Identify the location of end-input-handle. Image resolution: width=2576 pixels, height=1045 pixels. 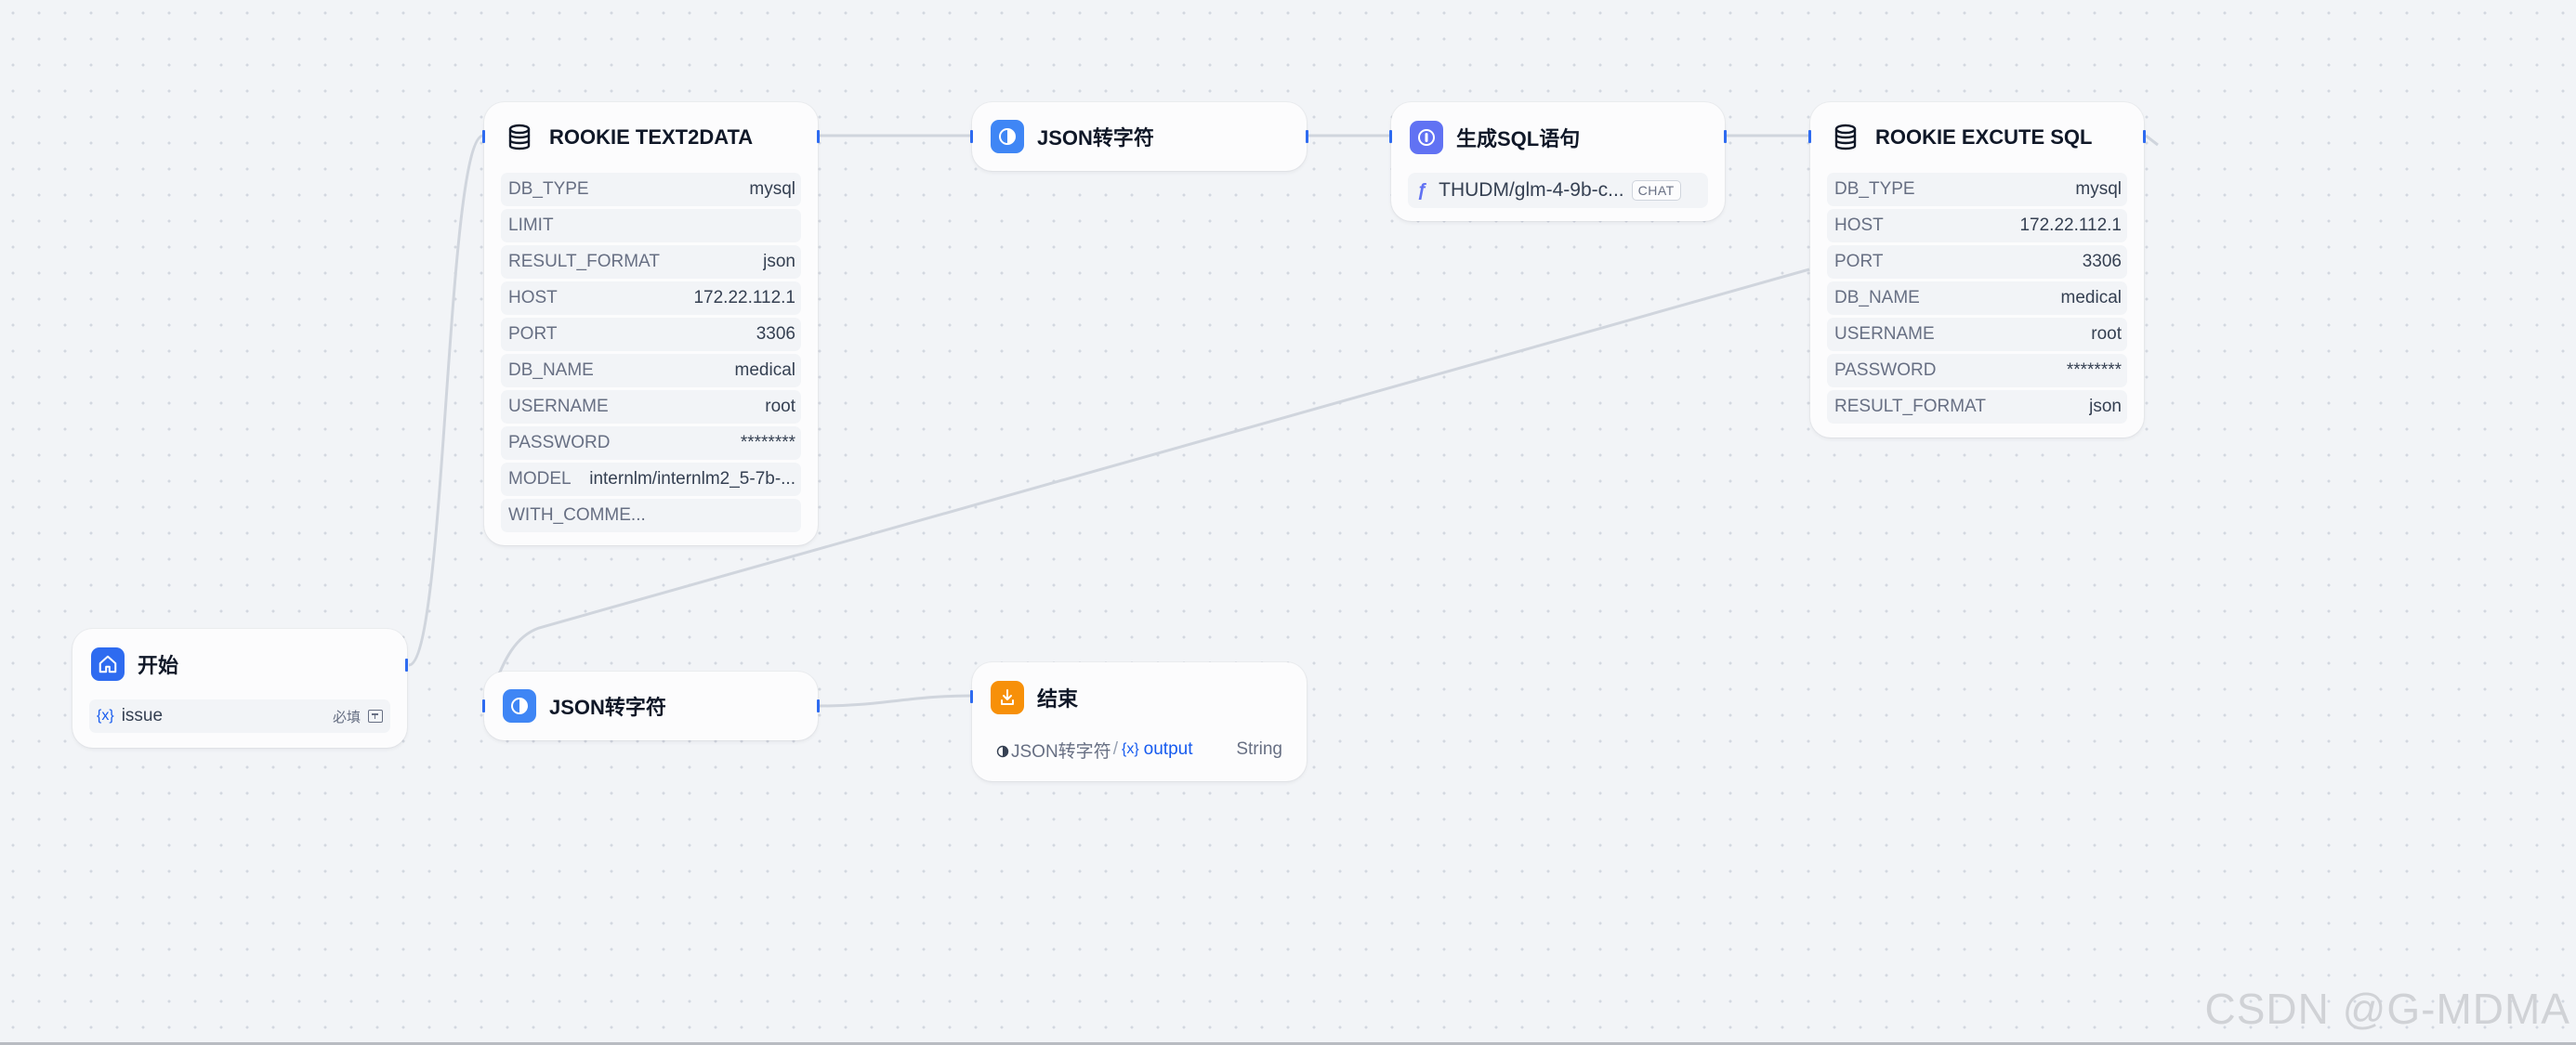
(971, 696).